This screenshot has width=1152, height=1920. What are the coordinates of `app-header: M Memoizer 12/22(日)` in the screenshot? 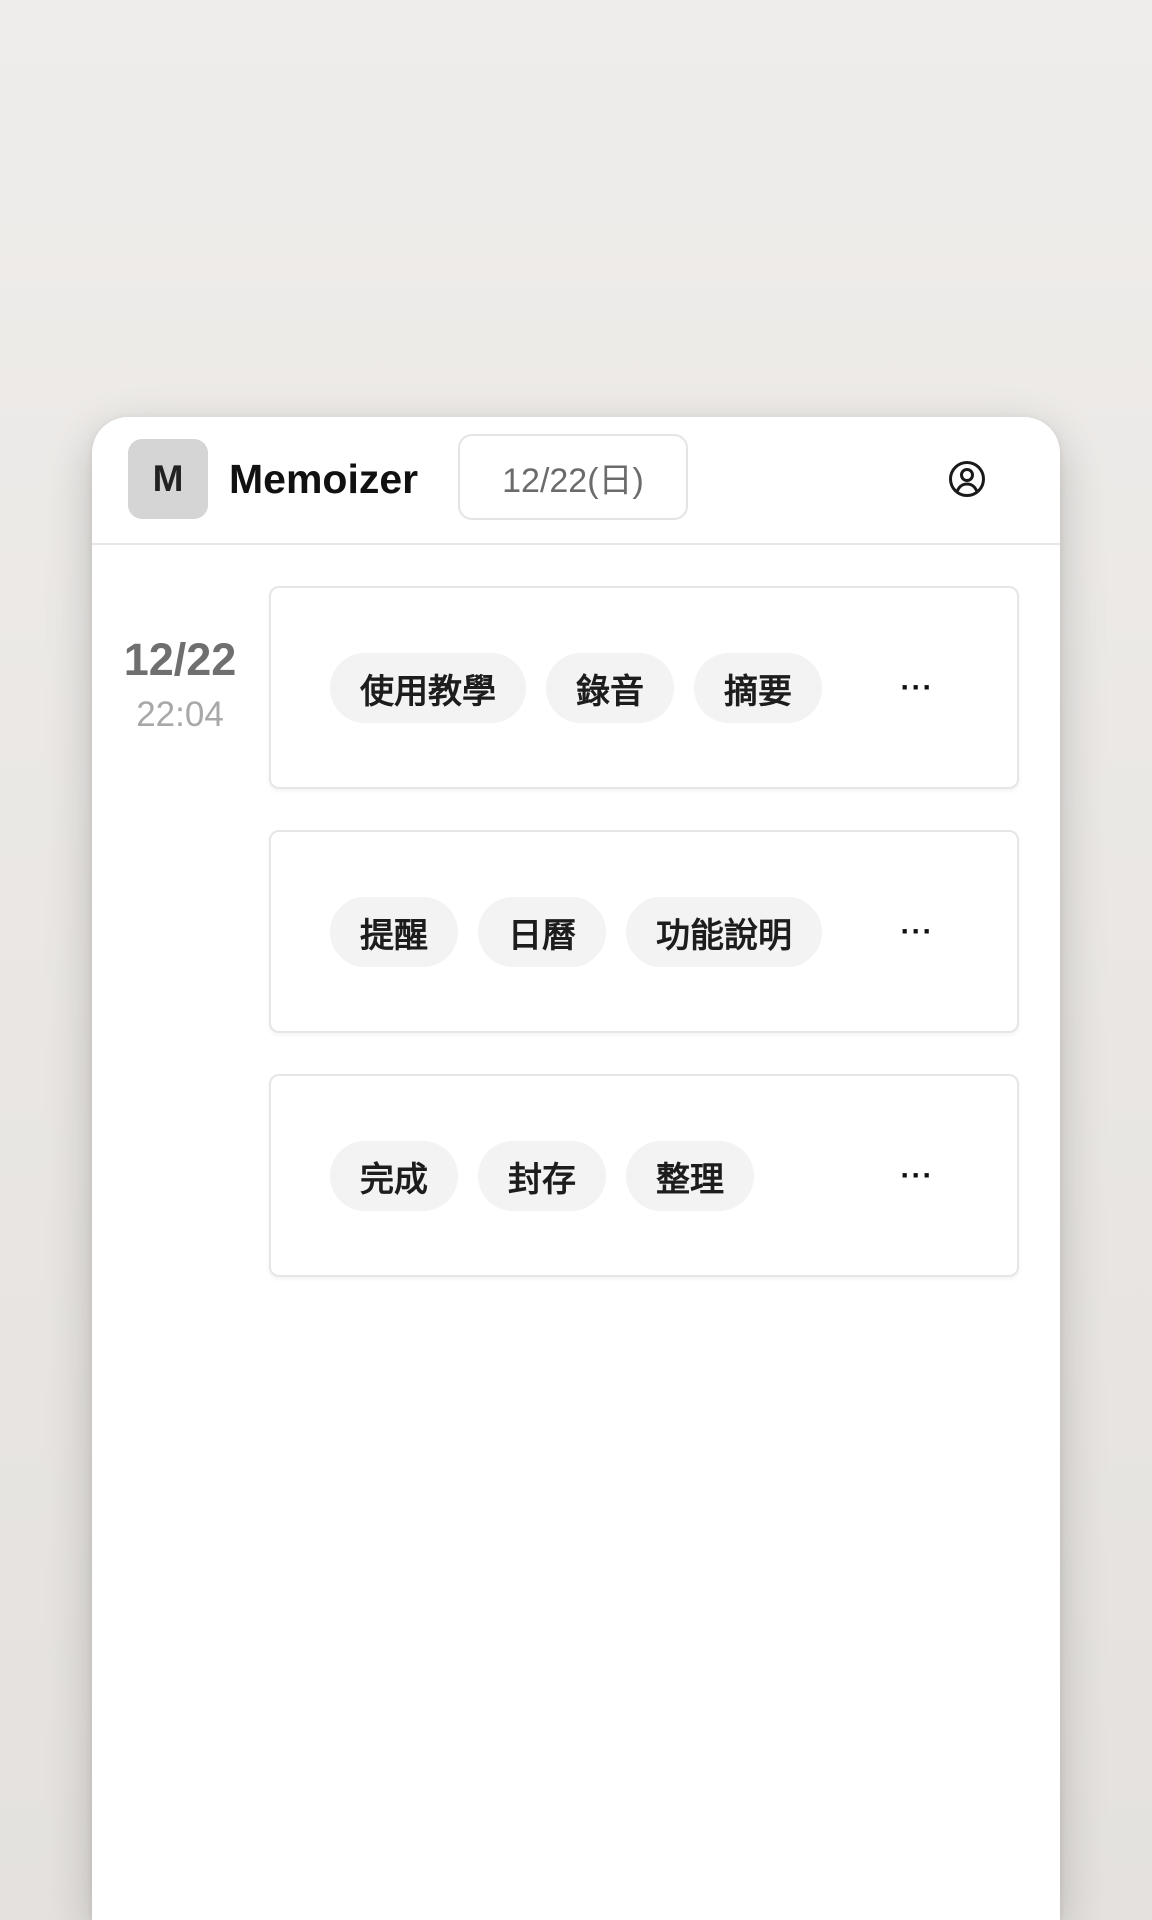 It's located at (576, 481).